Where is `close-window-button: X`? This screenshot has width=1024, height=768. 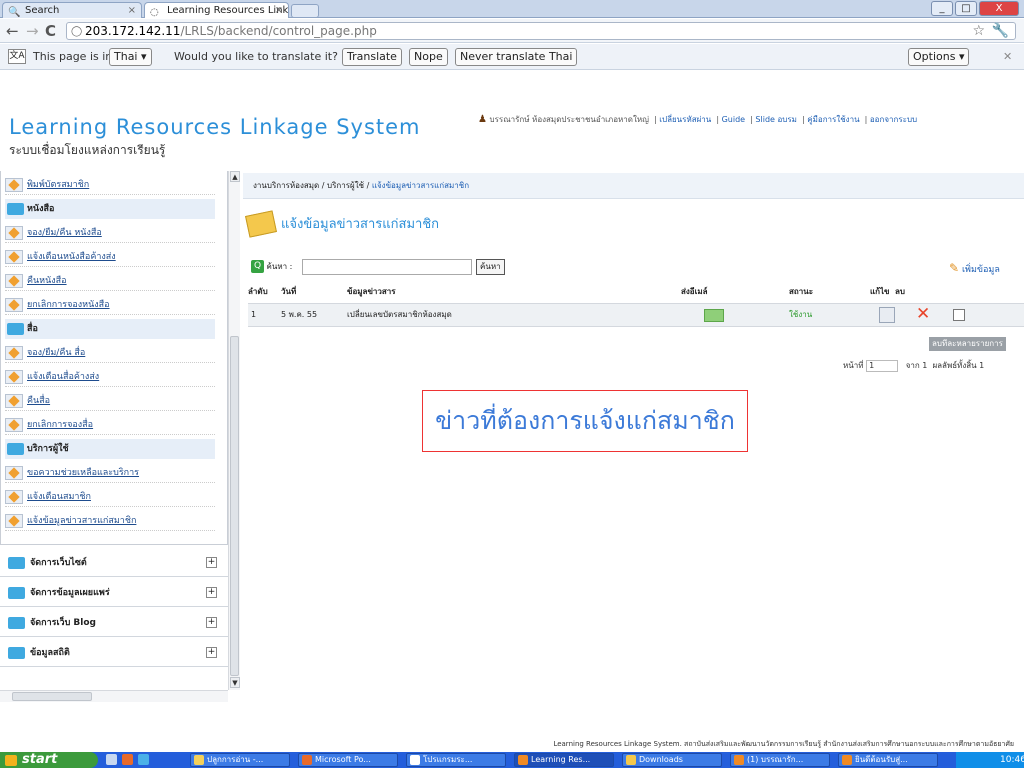
close-window-button: X is located at coordinates (999, 8).